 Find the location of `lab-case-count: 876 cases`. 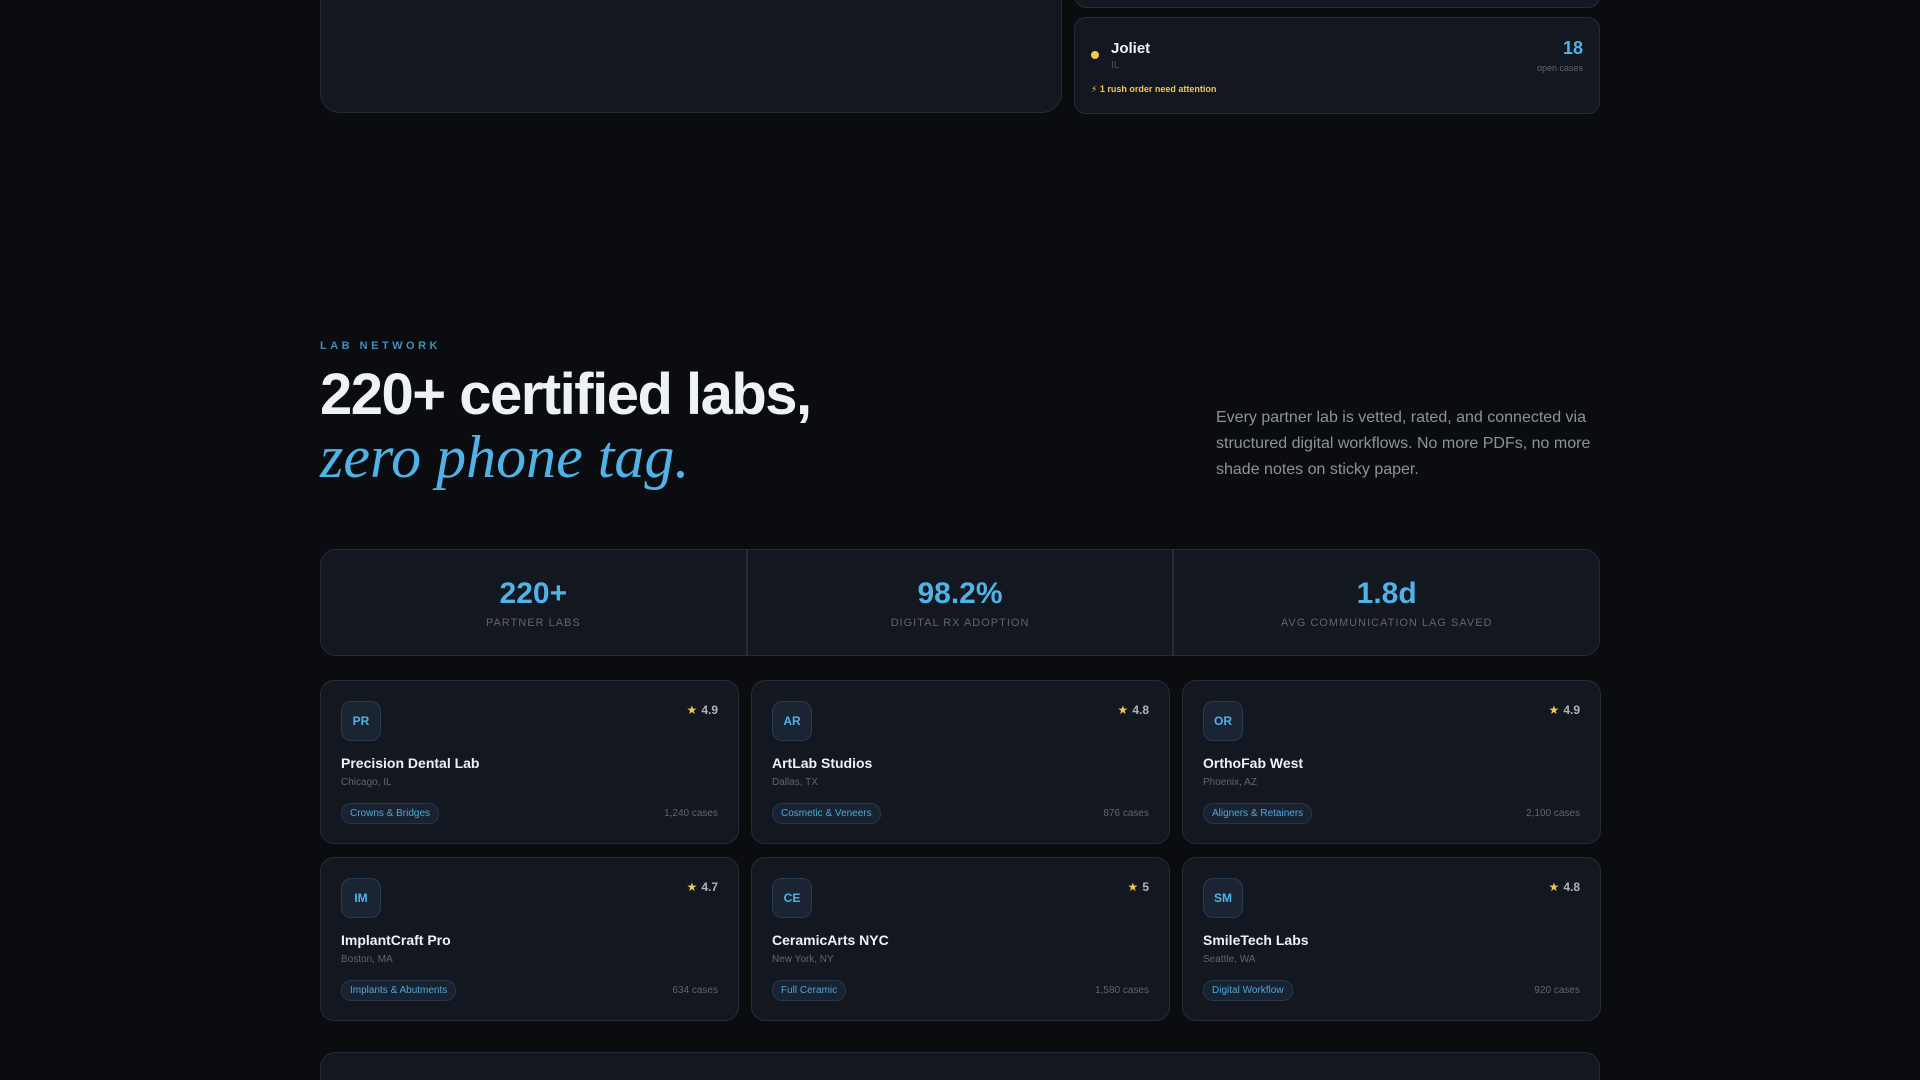

lab-case-count: 876 cases is located at coordinates (1126, 813).